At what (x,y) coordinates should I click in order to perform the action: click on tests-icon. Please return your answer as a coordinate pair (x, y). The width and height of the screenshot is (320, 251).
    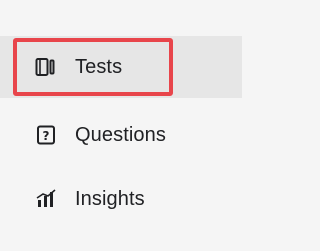
    Looking at the image, I should click on (46, 67).